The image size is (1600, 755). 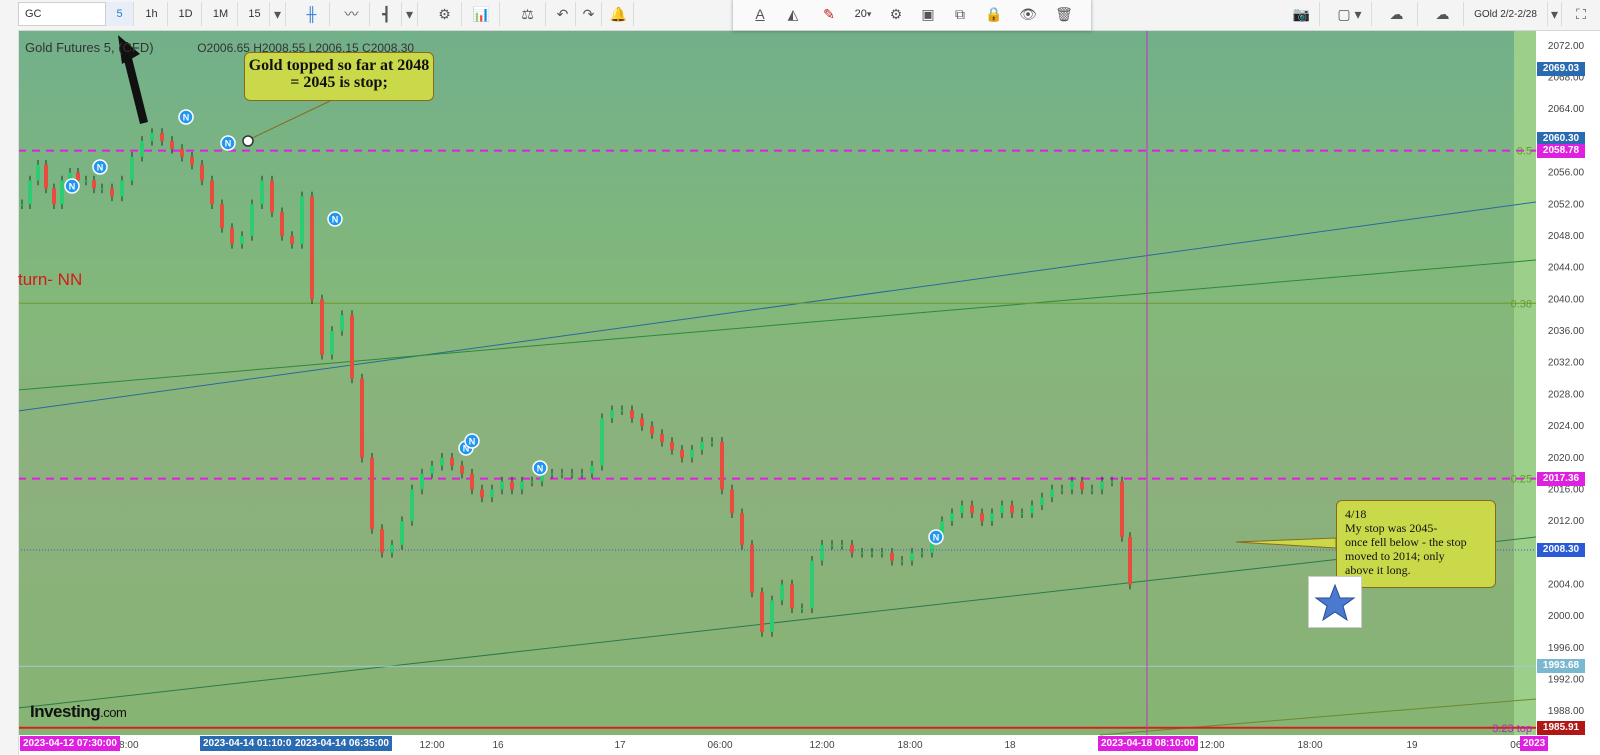 What do you see at coordinates (821, 745) in the screenshot?
I see `x-tick-label: 12:00` at bounding box center [821, 745].